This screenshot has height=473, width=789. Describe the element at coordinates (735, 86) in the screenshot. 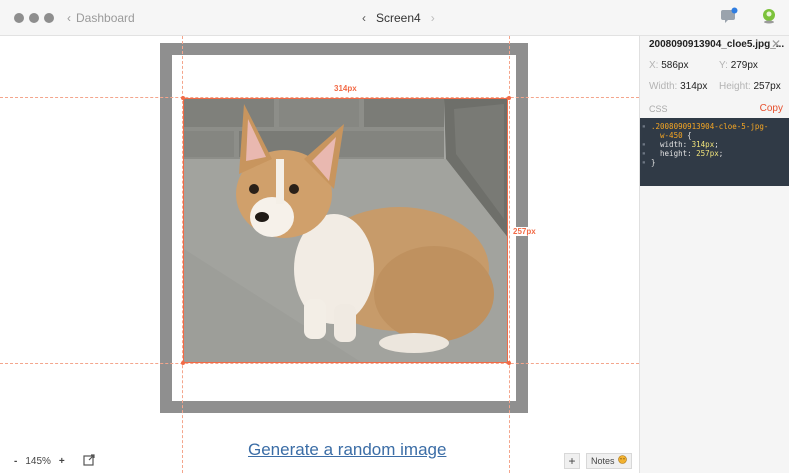

I see `height-key: Height:` at that location.